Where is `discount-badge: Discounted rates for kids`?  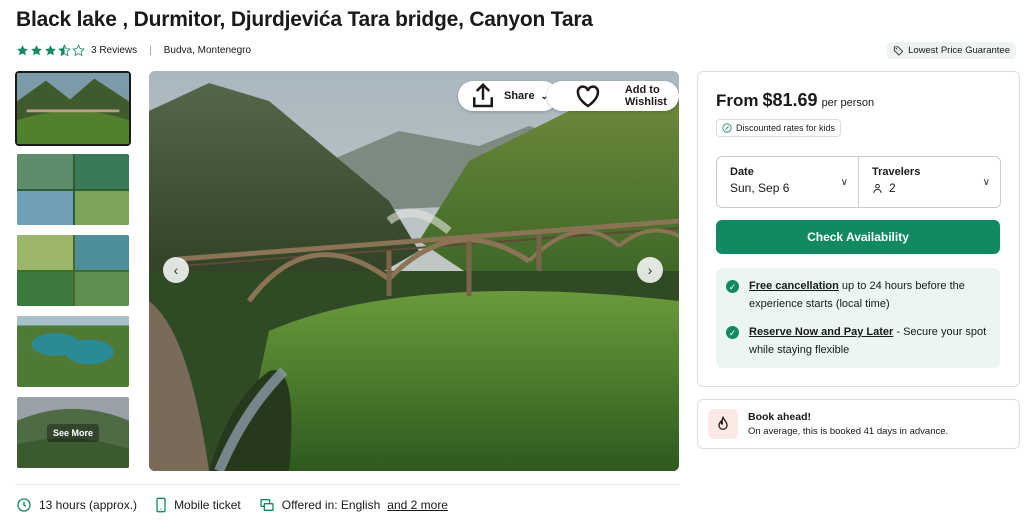 discount-badge: Discounted rates for kids is located at coordinates (779, 128).